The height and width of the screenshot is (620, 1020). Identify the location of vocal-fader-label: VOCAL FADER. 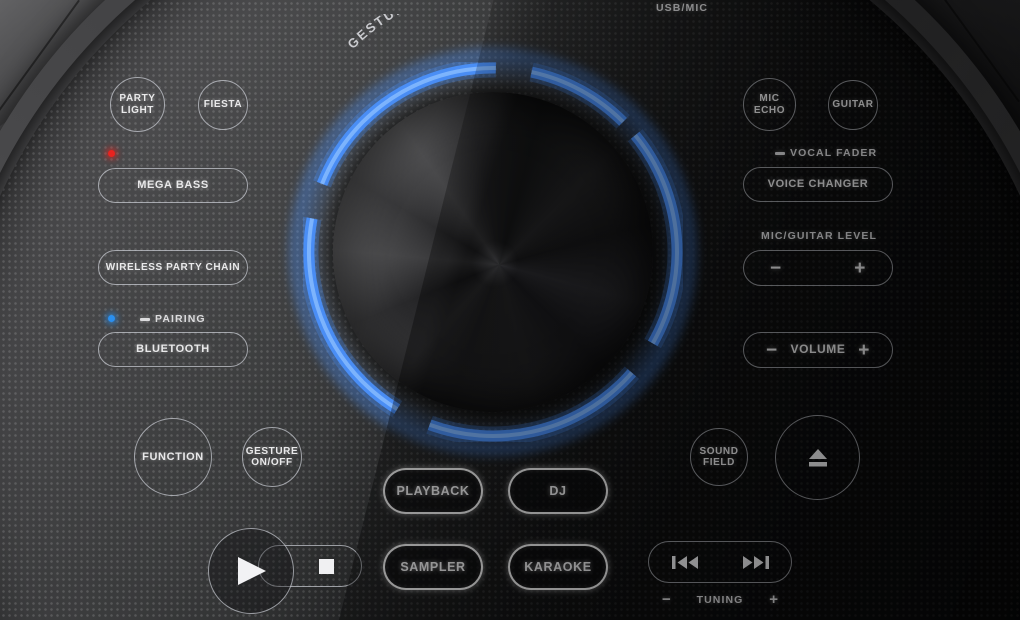
(834, 153).